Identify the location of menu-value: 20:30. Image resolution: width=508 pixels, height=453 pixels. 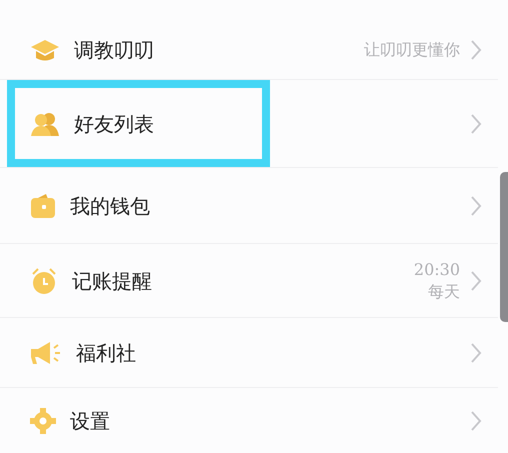
(437, 269).